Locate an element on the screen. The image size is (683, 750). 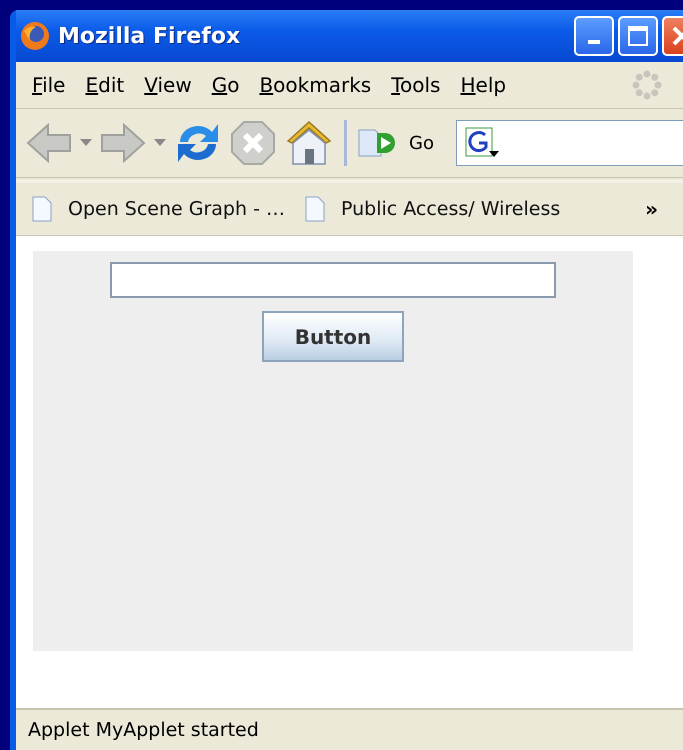
menu-item: Help is located at coordinates (483, 85).